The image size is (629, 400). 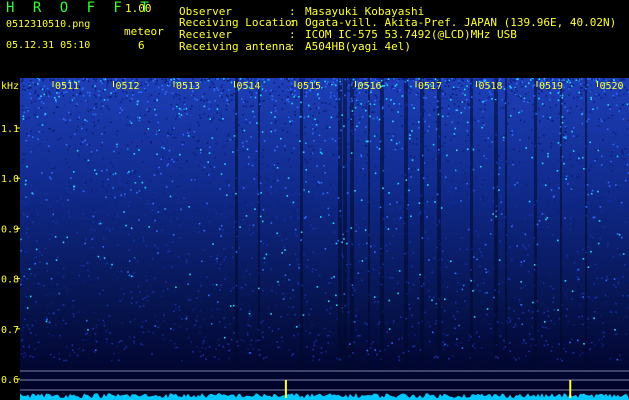 I want to click on app-version: 1.00, so click(x=138, y=8).